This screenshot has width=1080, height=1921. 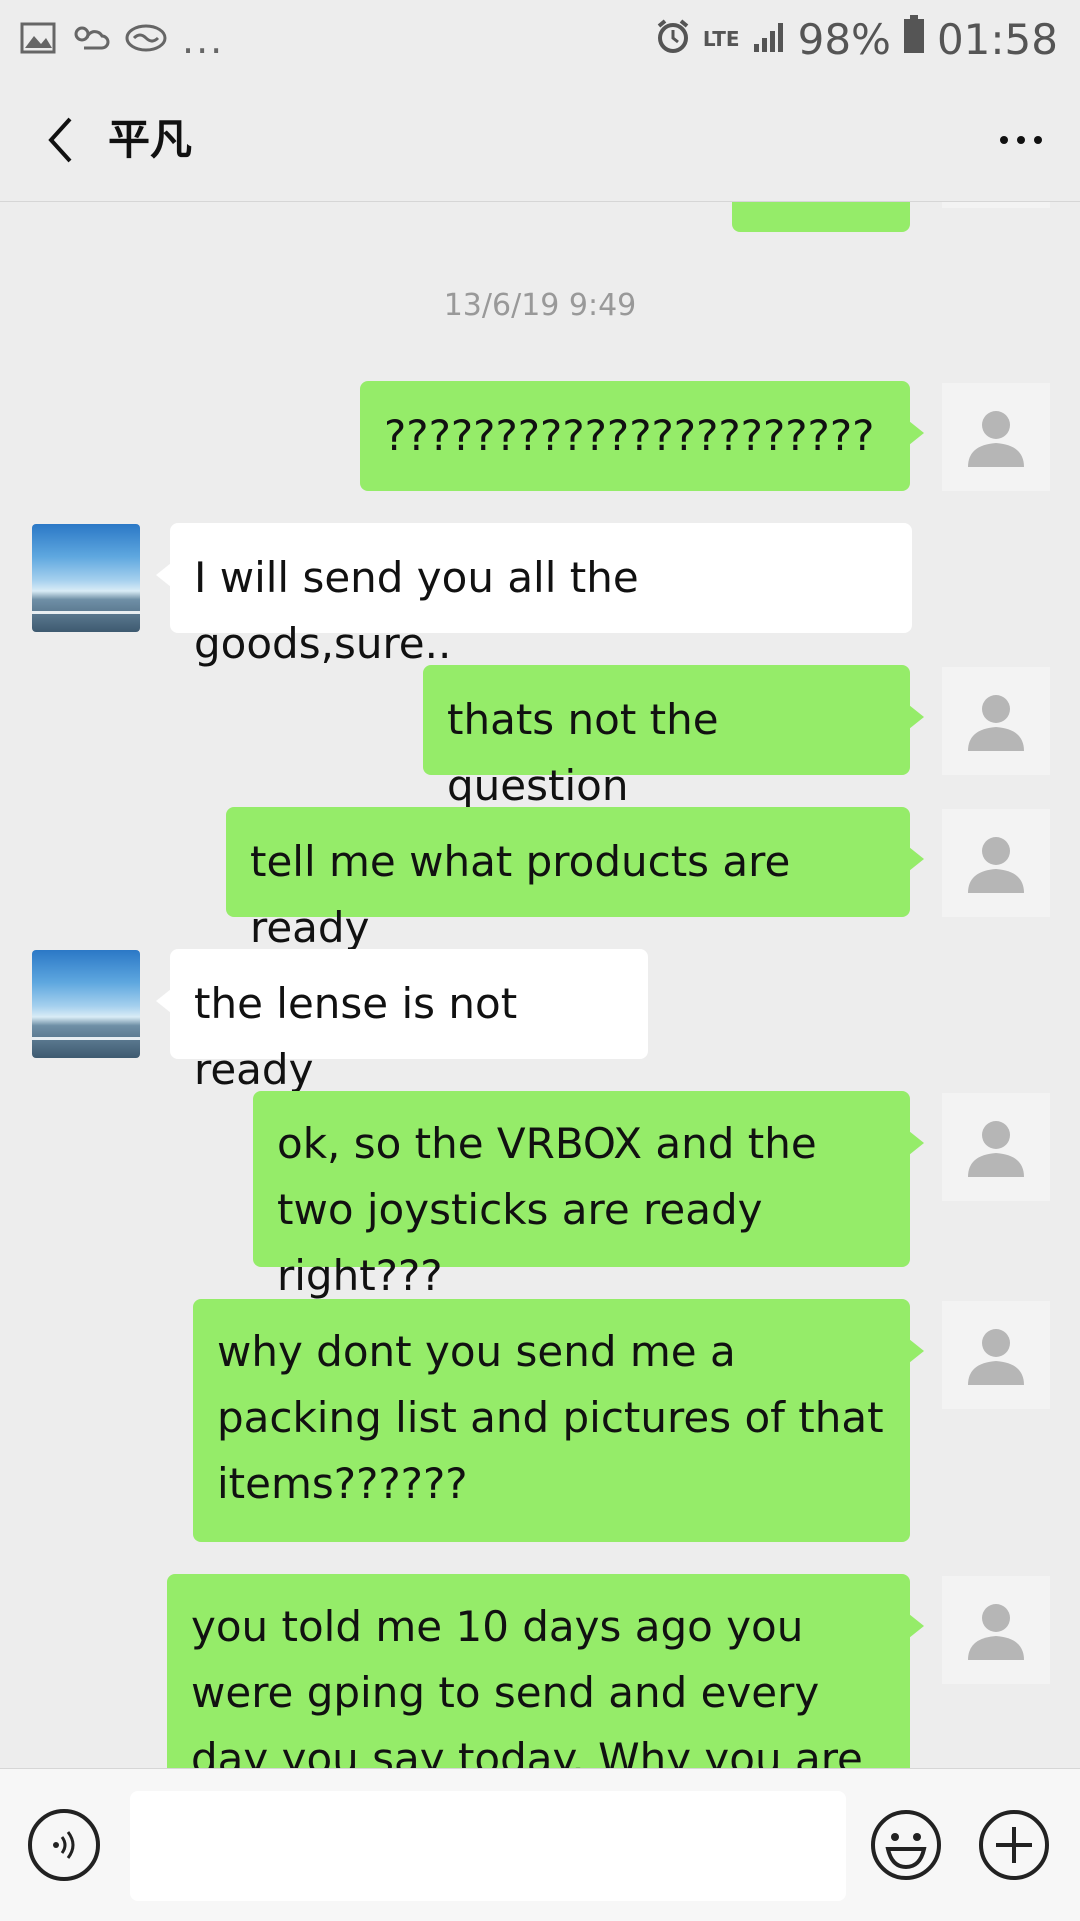 I want to click on input-bar, so click(x=540, y=1844).